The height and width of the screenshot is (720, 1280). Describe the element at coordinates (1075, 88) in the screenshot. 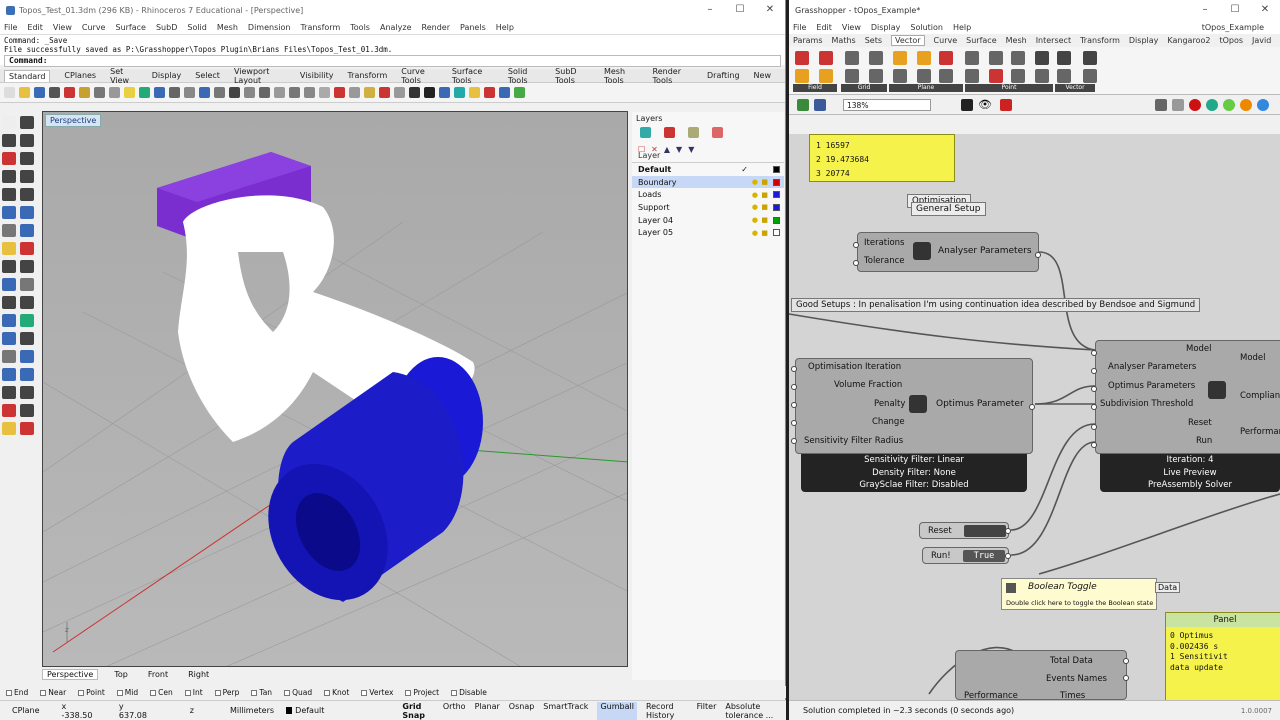

I see `ribbon-group-vector: Vector` at that location.